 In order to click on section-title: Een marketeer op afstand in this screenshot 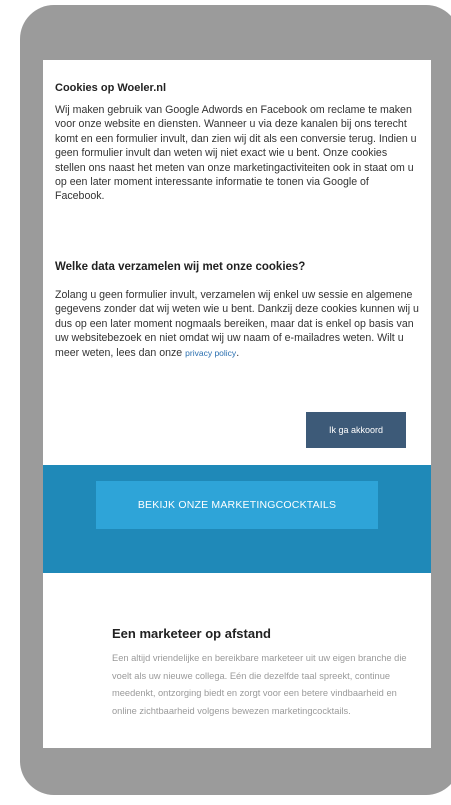, I will do `click(191, 633)`.